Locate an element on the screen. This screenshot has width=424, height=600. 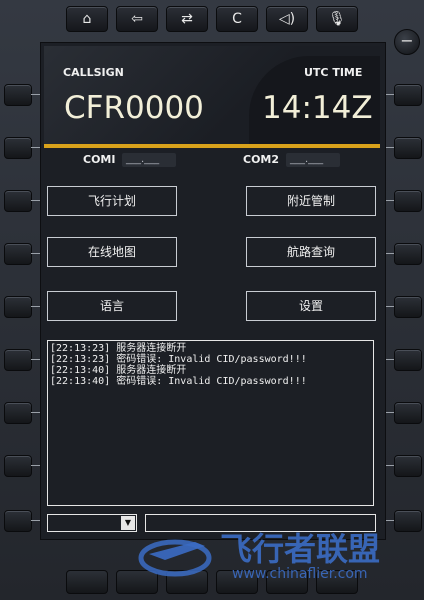
watermark-url: www.chinaflier.com is located at coordinates (300, 574).